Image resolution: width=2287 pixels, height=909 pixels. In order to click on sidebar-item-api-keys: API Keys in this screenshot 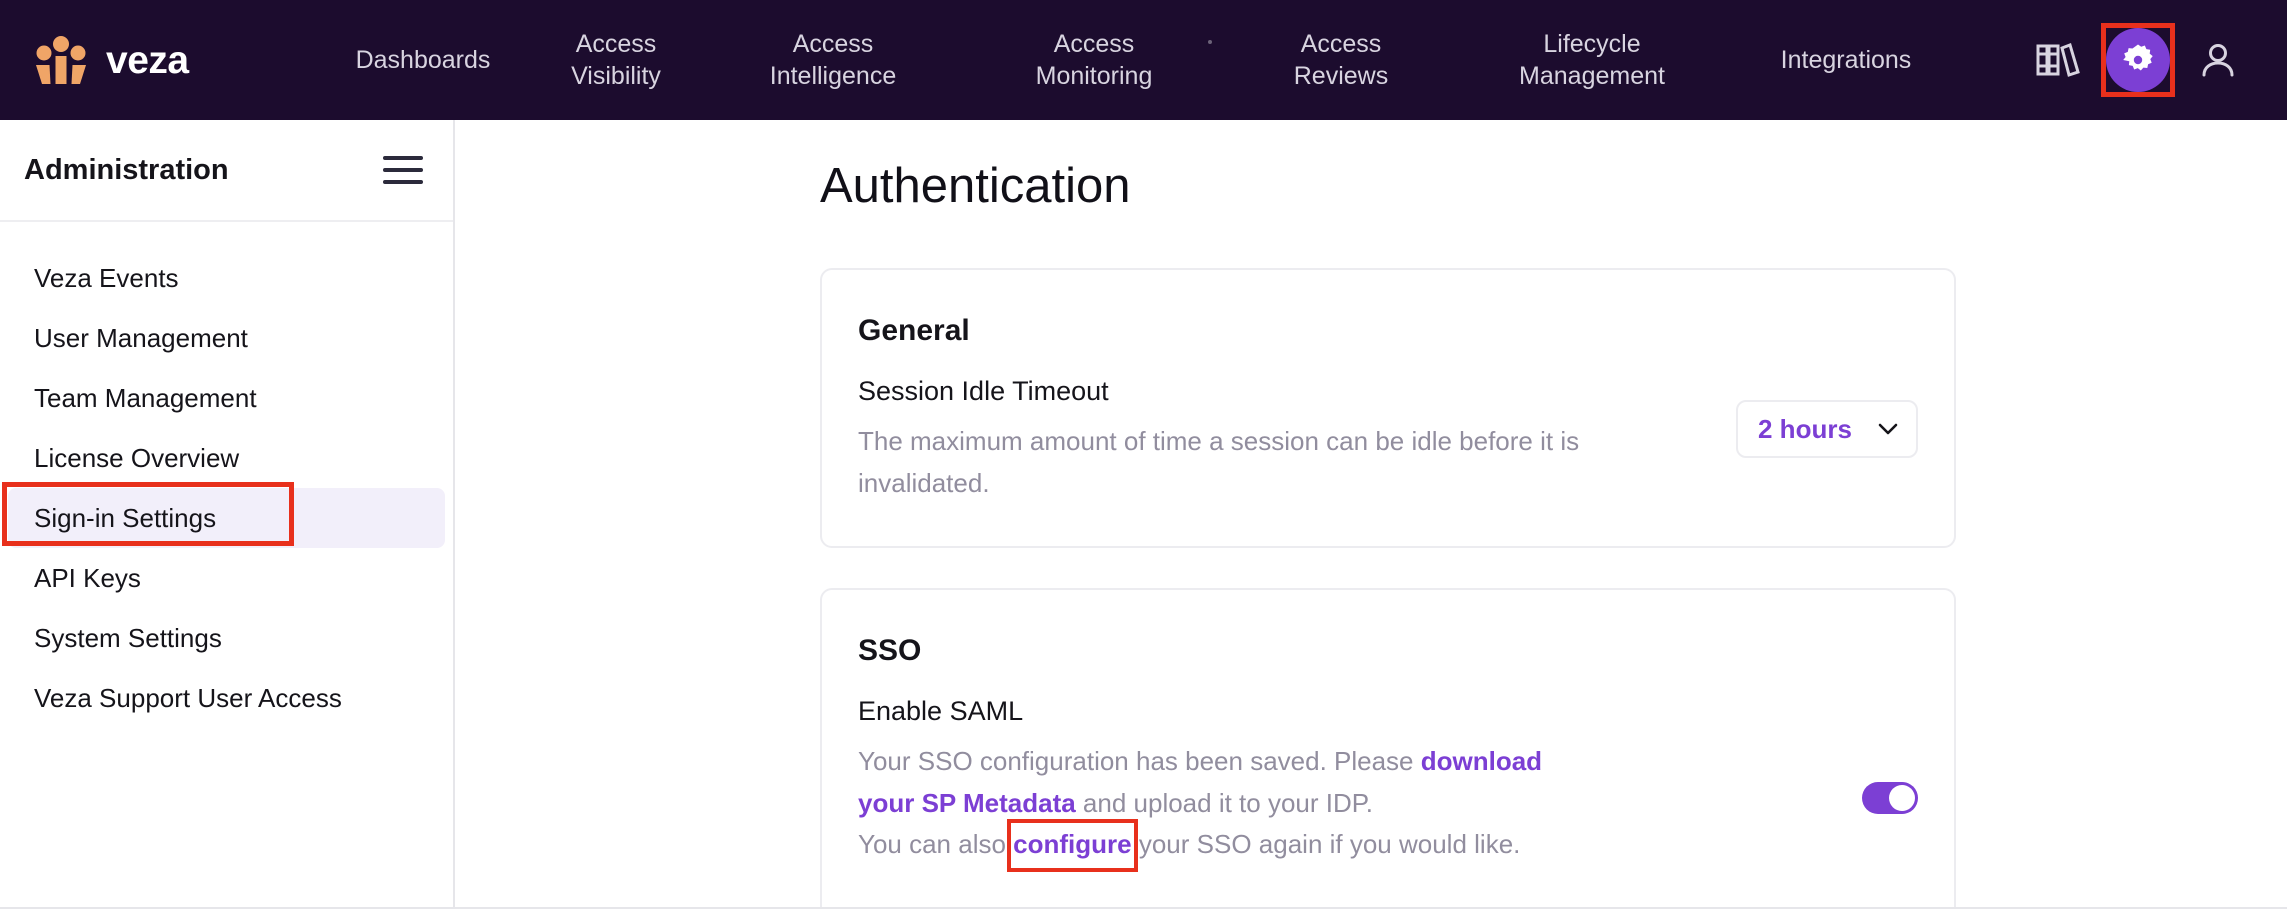, I will do `click(226, 578)`.